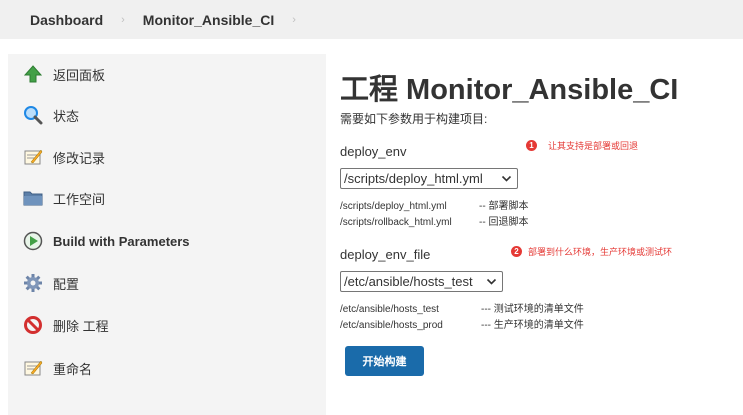 The width and height of the screenshot is (743, 415). I want to click on sidebar-item-label: 状态, so click(66, 116).